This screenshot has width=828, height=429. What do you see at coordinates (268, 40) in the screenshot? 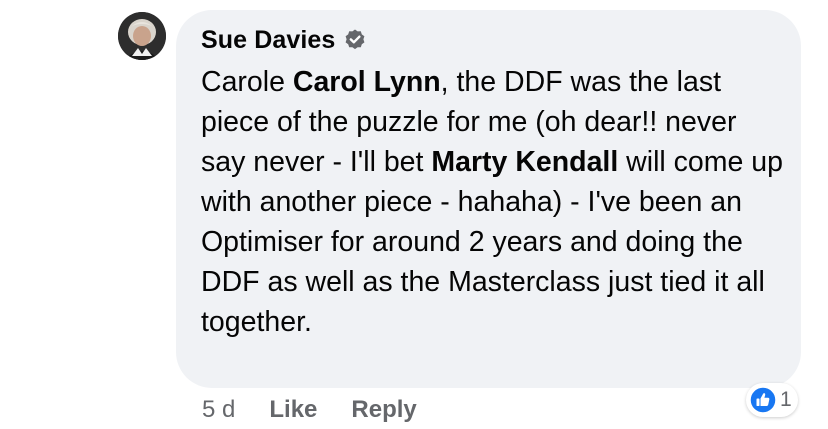
I see `author-name: Sue Davies` at bounding box center [268, 40].